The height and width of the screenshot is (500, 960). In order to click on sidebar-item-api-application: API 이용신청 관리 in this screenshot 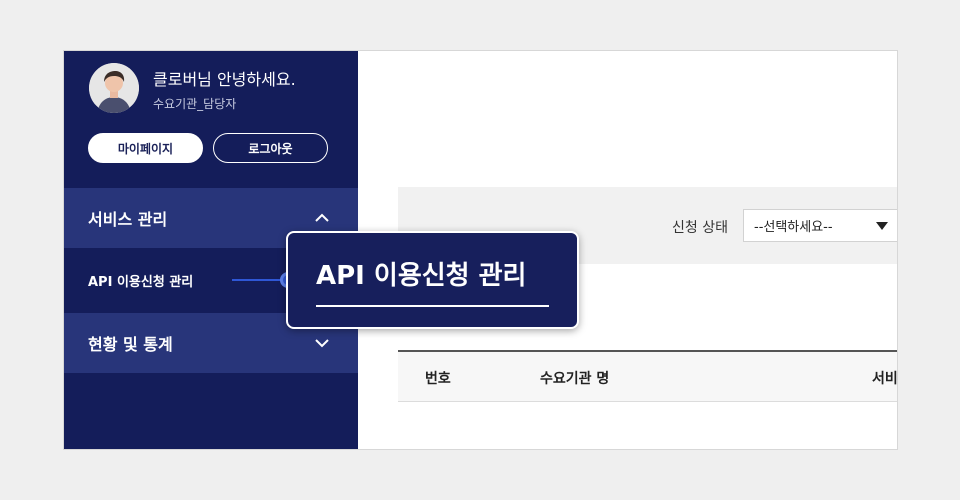, I will do `click(140, 280)`.